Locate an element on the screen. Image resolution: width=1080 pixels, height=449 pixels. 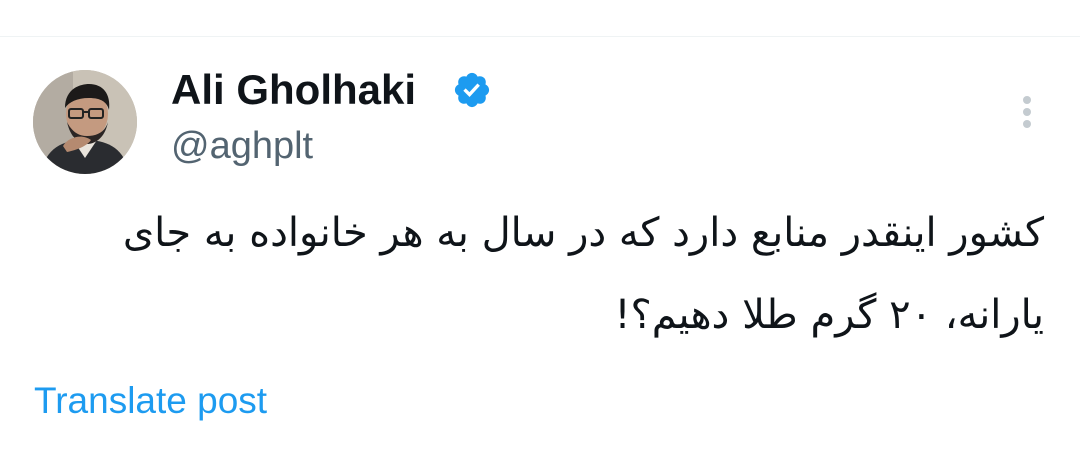
verified-badge-icon is located at coordinates (472, 90).